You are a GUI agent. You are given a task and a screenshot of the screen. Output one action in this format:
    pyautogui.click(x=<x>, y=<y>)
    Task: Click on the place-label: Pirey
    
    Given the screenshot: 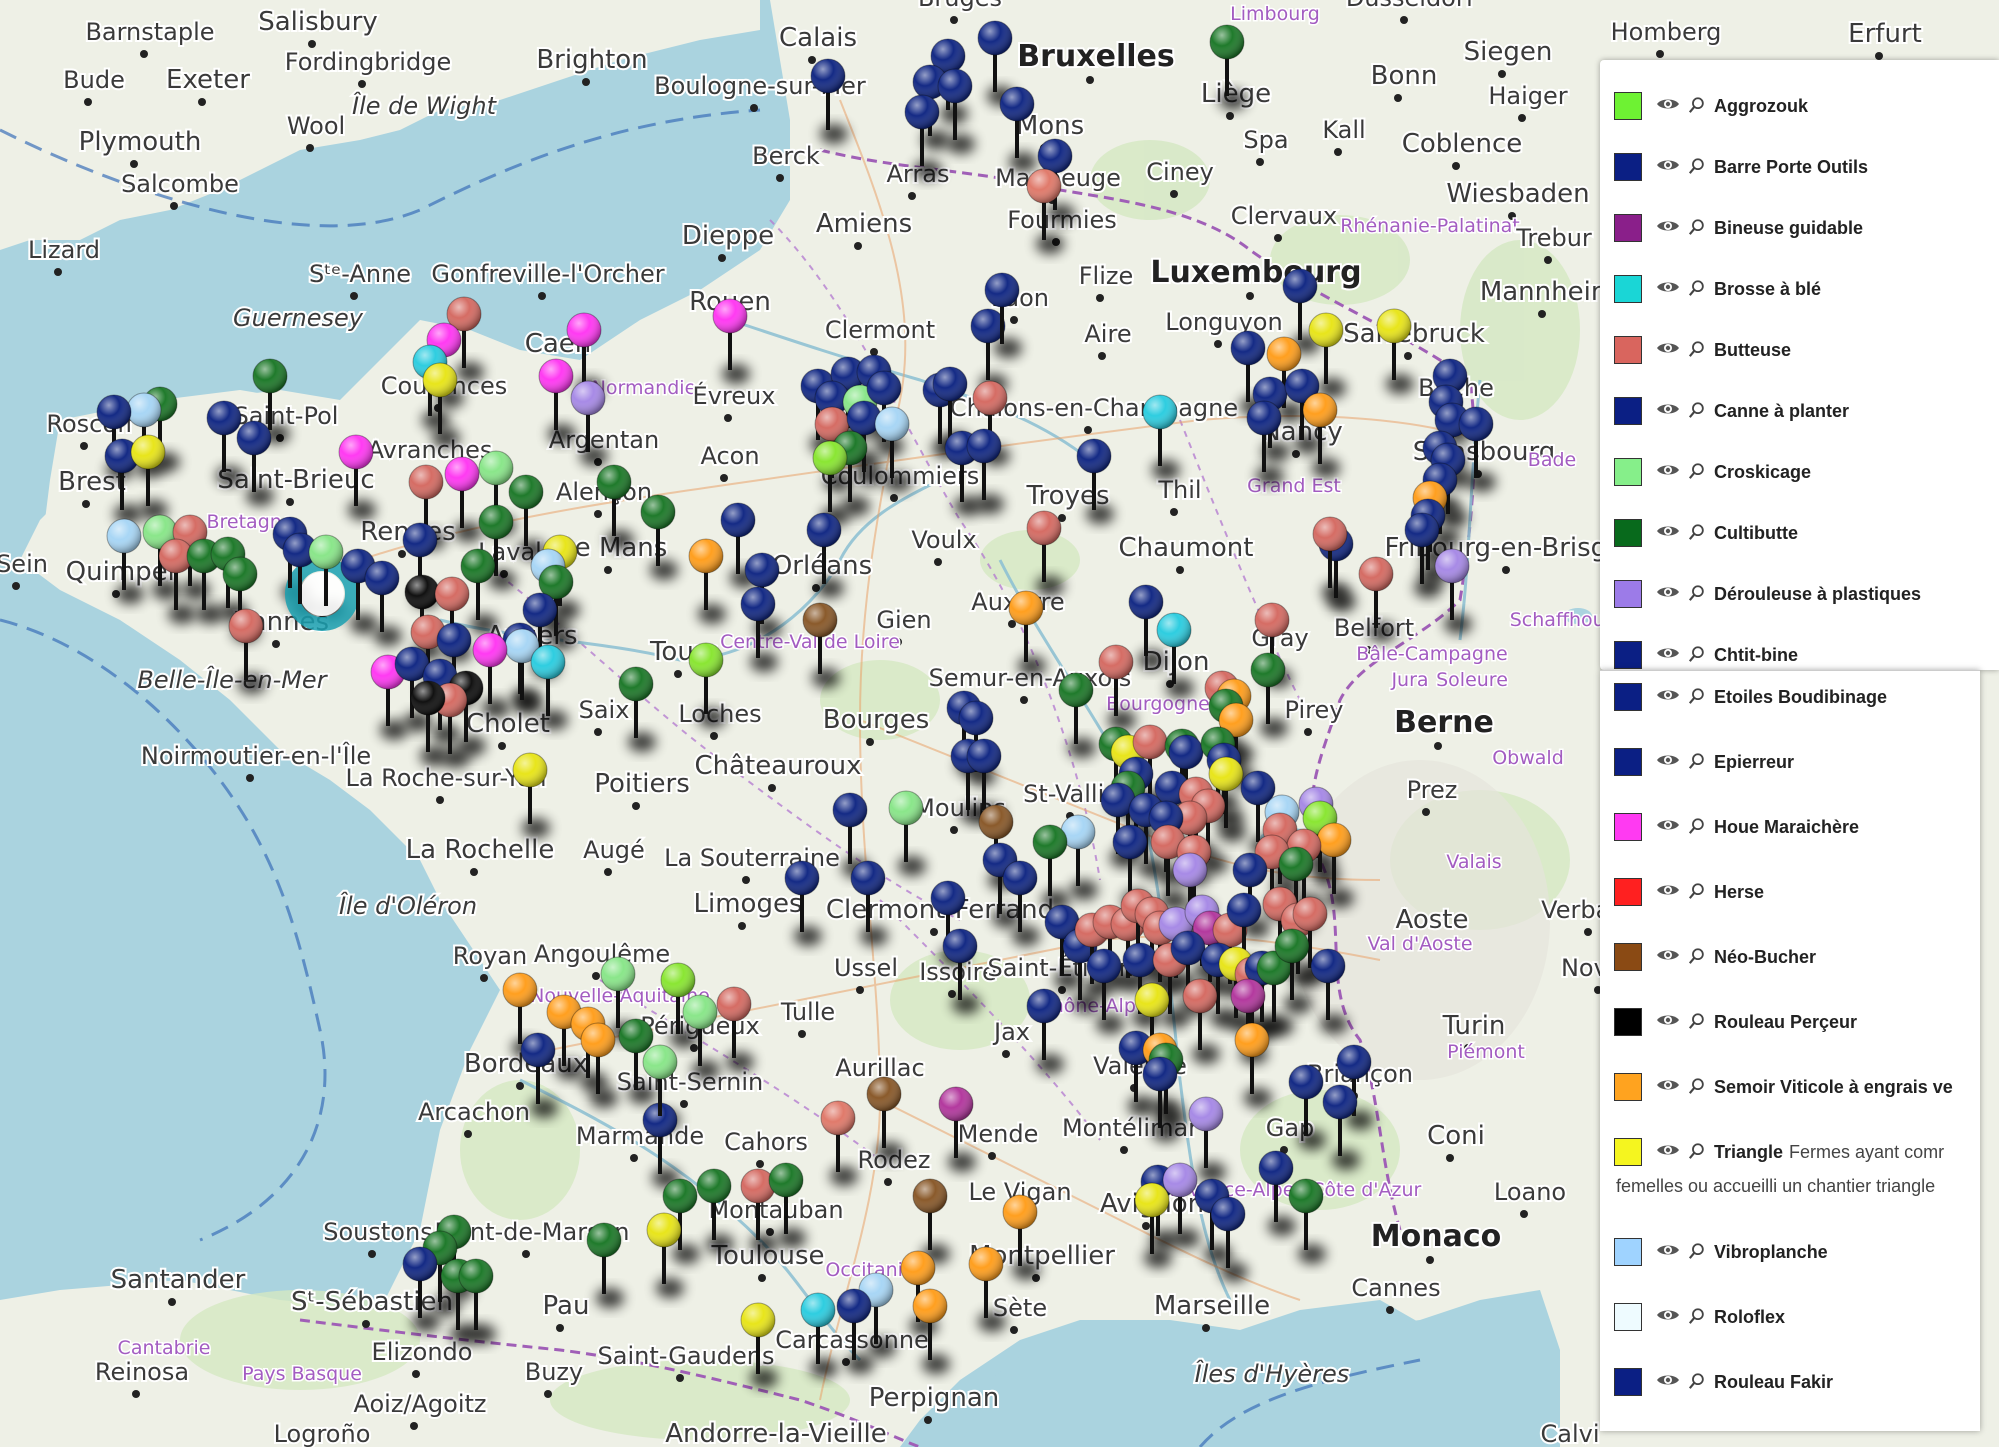 What is the action you would take?
    pyautogui.click(x=1314, y=710)
    